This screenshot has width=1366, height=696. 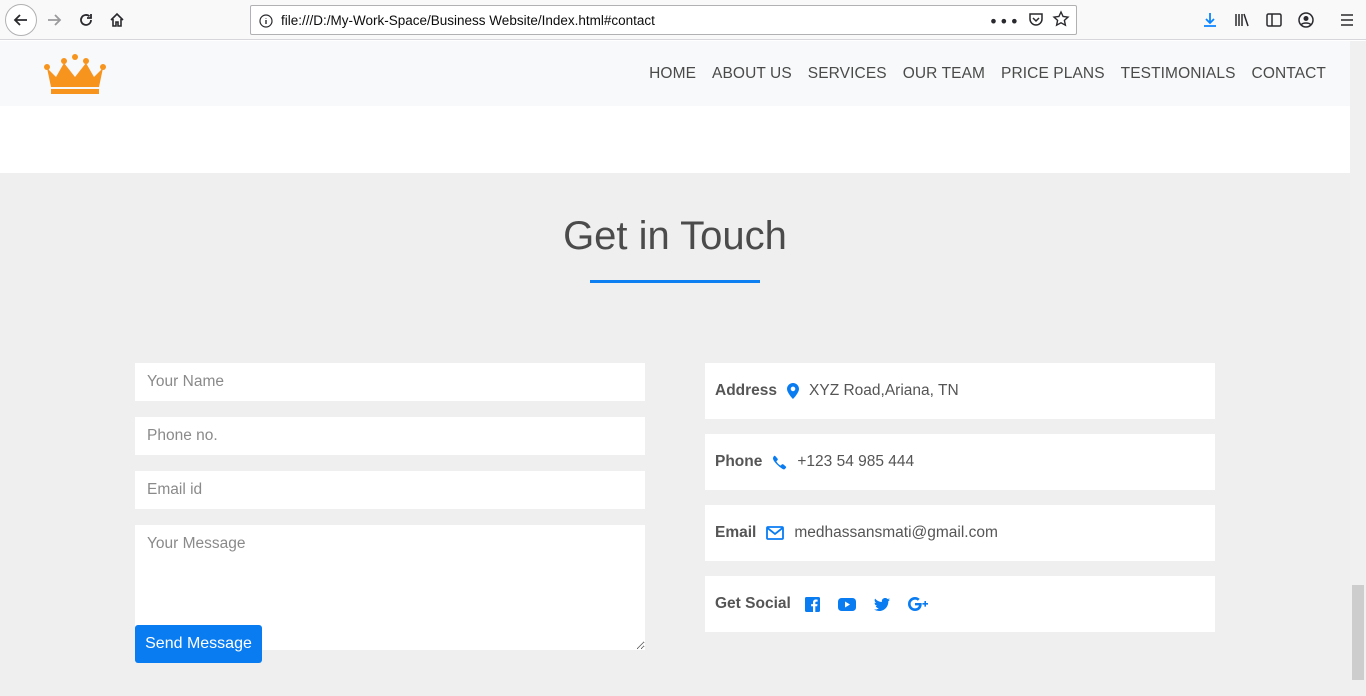 I want to click on nav-services: SERVICES, so click(x=847, y=74).